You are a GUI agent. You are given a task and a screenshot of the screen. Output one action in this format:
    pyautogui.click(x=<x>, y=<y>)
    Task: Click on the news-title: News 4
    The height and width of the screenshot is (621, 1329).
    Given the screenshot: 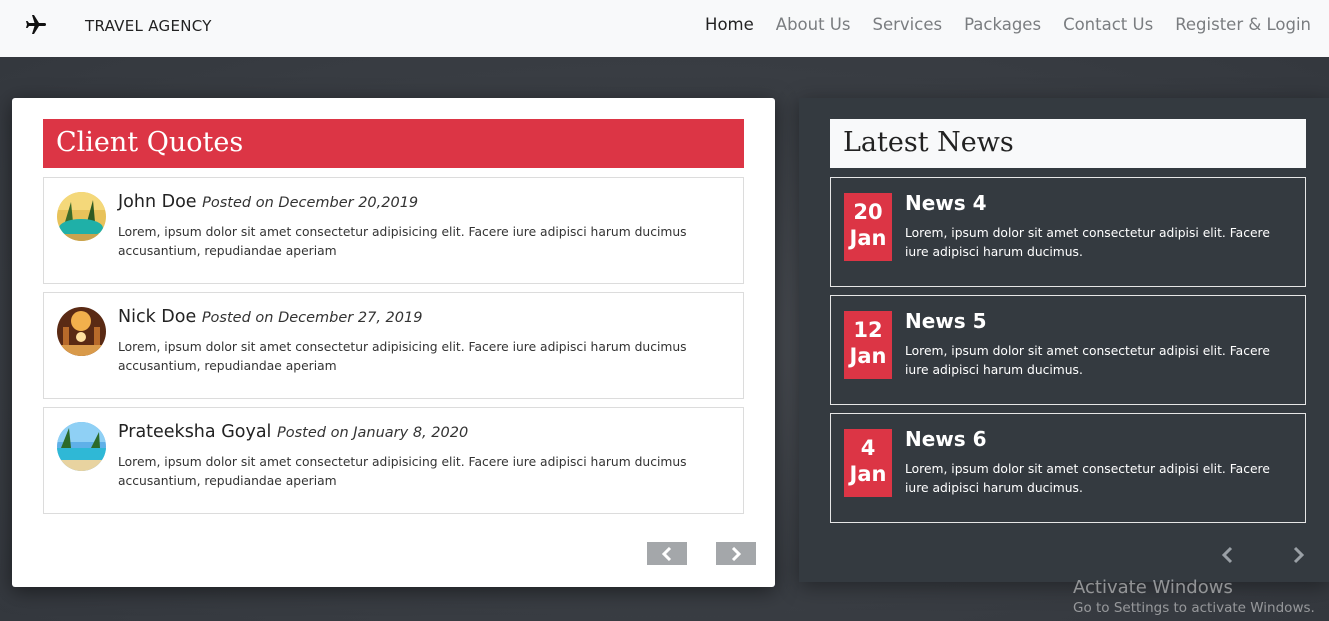 What is the action you would take?
    pyautogui.click(x=946, y=203)
    